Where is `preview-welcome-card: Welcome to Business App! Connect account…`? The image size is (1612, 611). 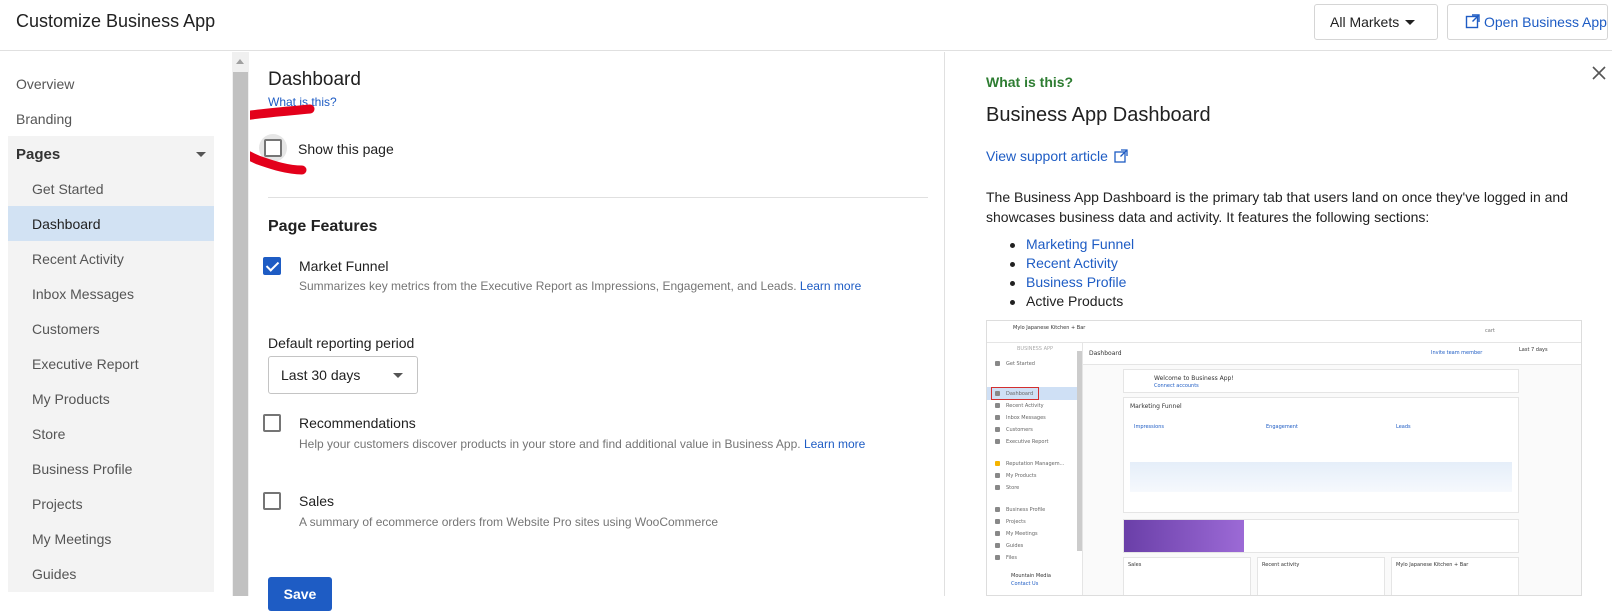
preview-welcome-card: Welcome to Business App! Connect account… is located at coordinates (1321, 381).